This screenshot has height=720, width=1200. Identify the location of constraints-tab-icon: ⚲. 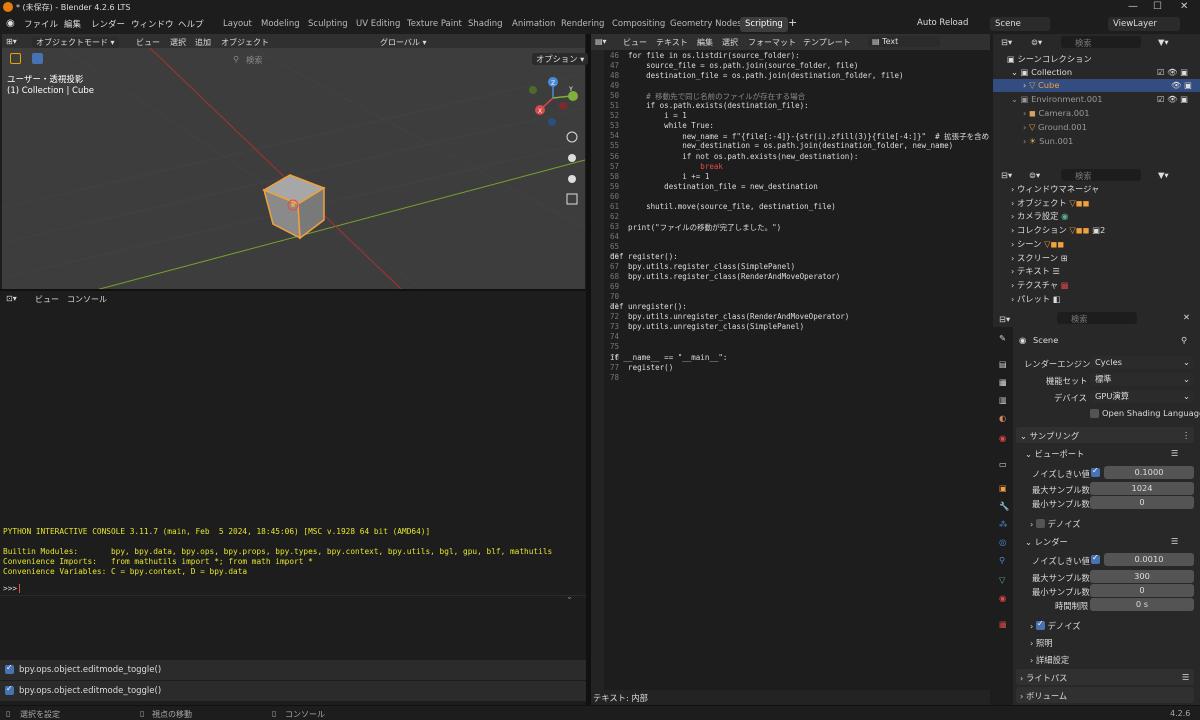
(1002, 560).